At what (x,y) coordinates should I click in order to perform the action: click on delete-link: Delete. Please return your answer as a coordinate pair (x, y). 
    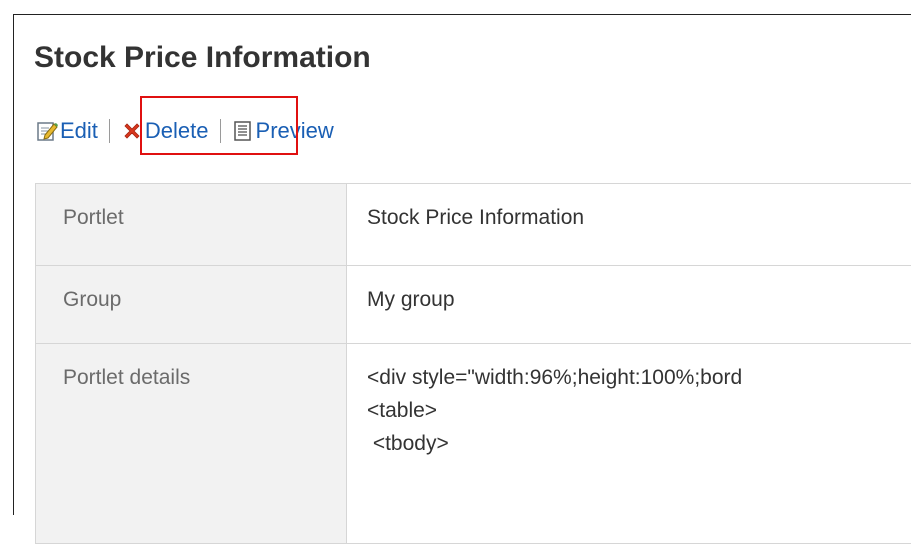
    Looking at the image, I should click on (165, 131).